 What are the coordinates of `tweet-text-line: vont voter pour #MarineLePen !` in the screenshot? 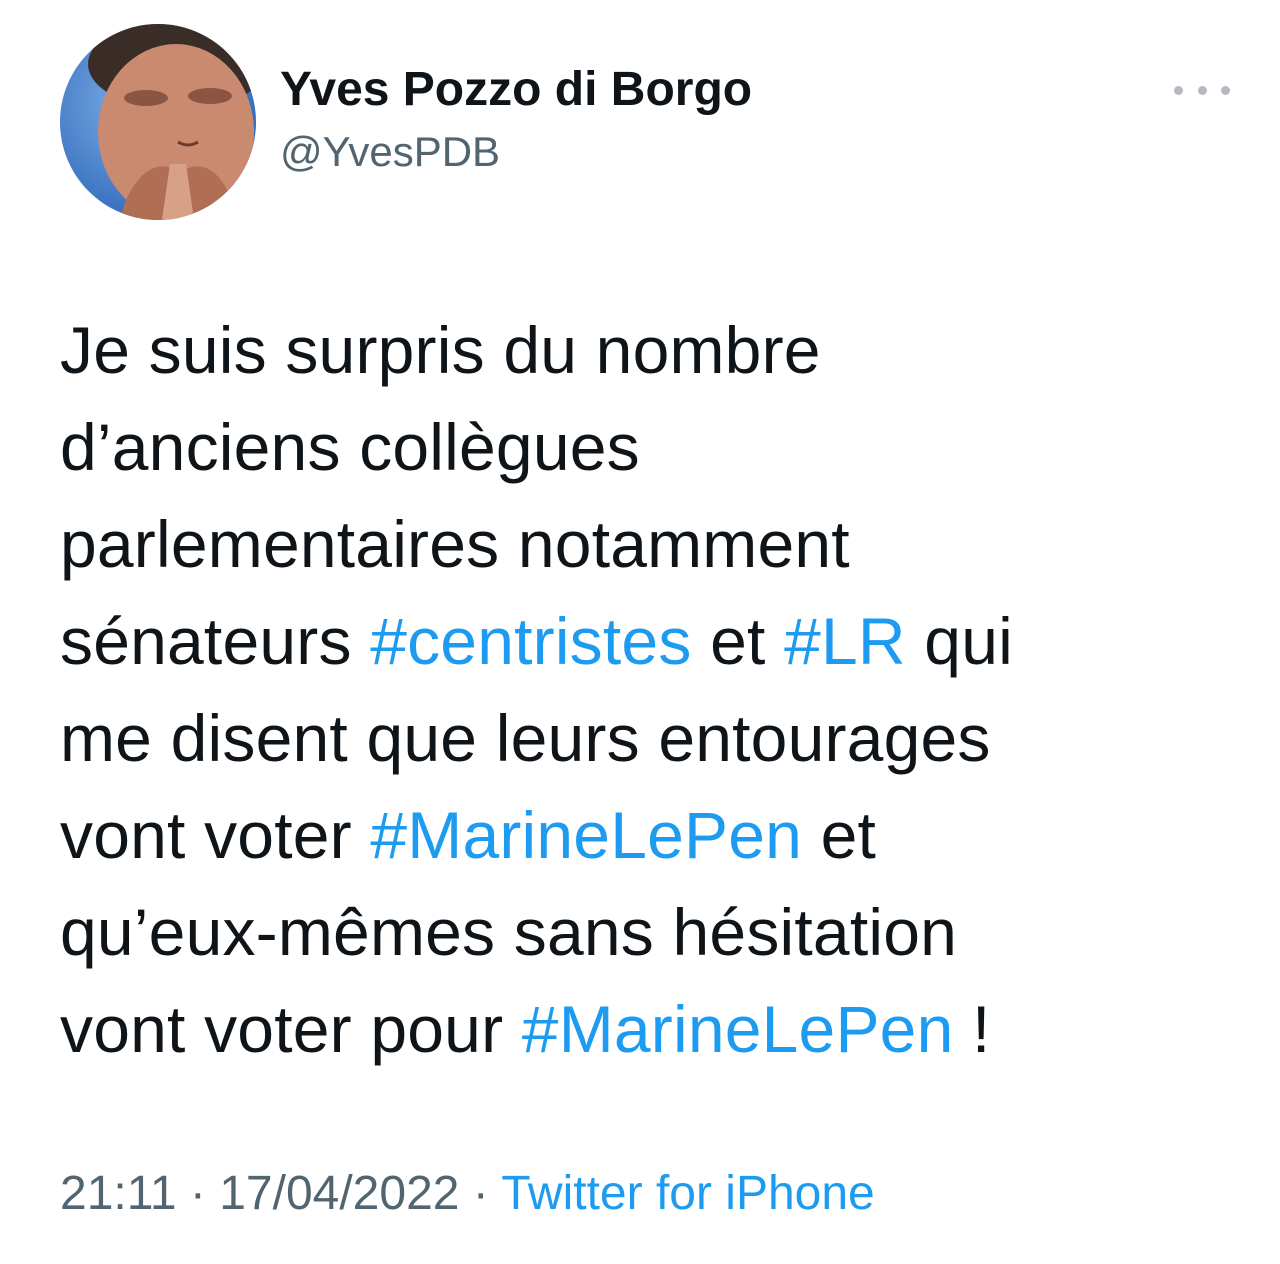 It's located at (640, 1029).